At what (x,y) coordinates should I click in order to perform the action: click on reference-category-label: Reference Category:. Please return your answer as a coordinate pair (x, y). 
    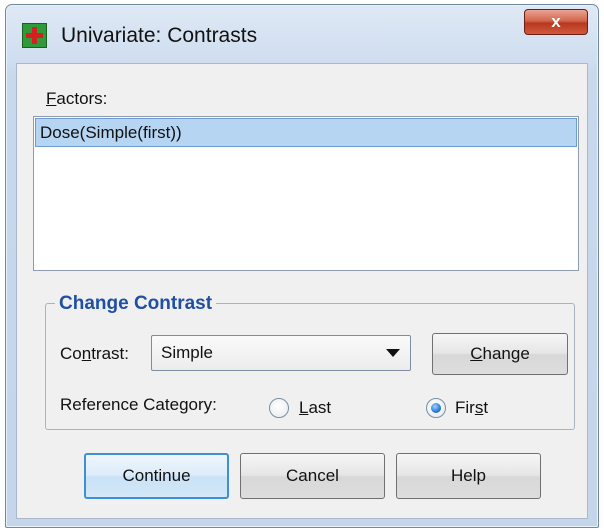
    Looking at the image, I should click on (138, 404).